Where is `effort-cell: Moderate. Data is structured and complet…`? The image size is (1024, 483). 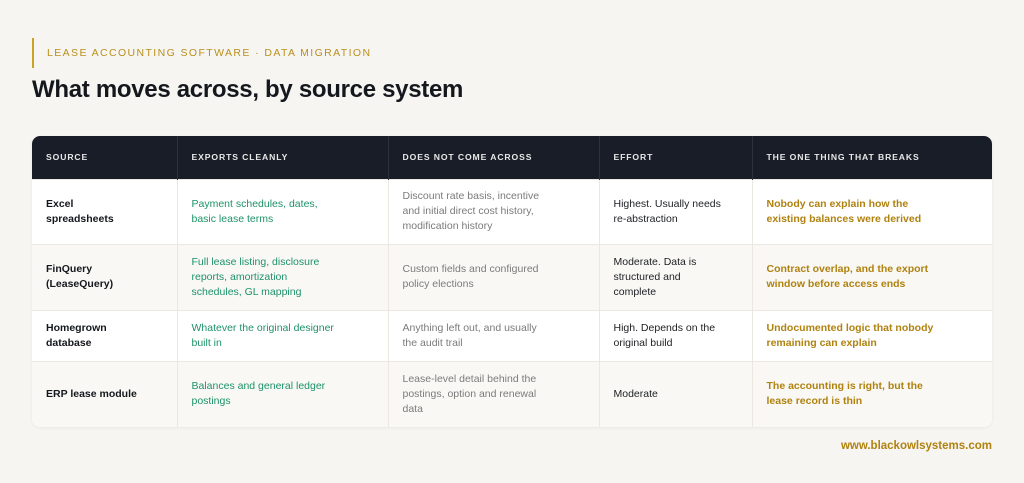
effort-cell: Moderate. Data is structured and complet… is located at coordinates (675, 276).